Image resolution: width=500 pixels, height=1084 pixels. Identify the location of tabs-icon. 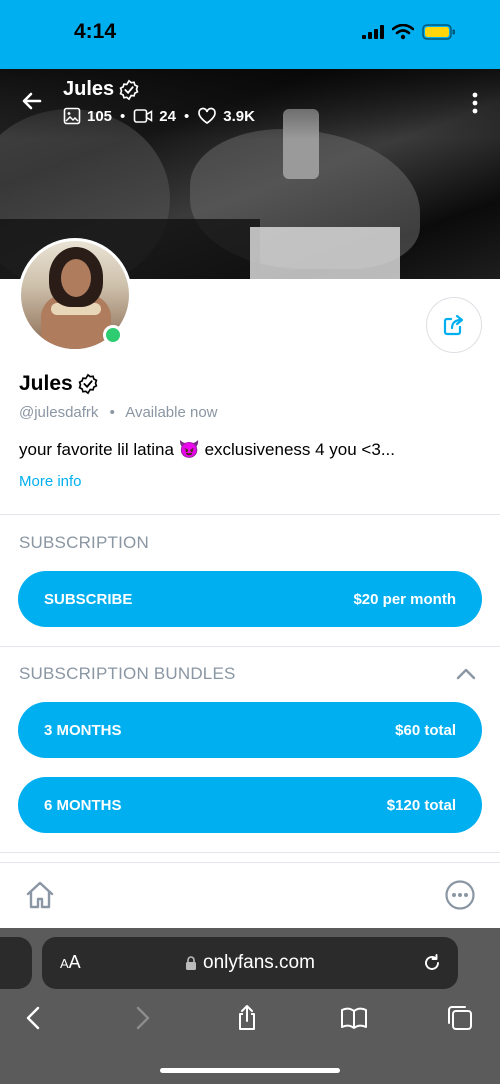
(460, 1018).